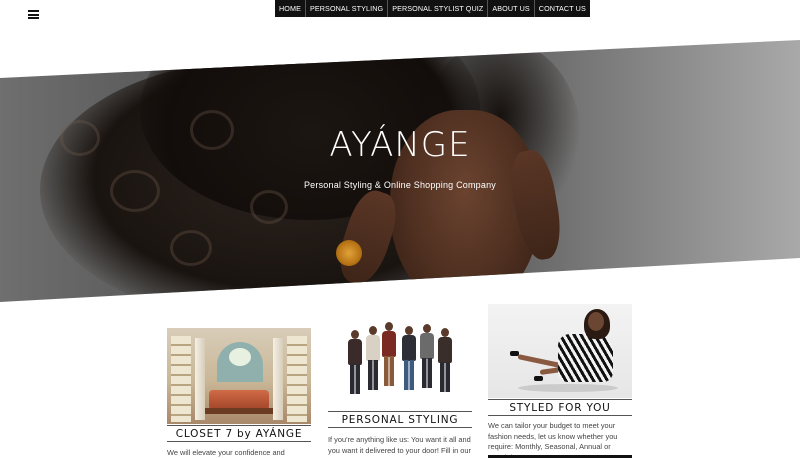  I want to click on card-closet-title: CLOSET 7 by AYÁNGE, so click(239, 433).